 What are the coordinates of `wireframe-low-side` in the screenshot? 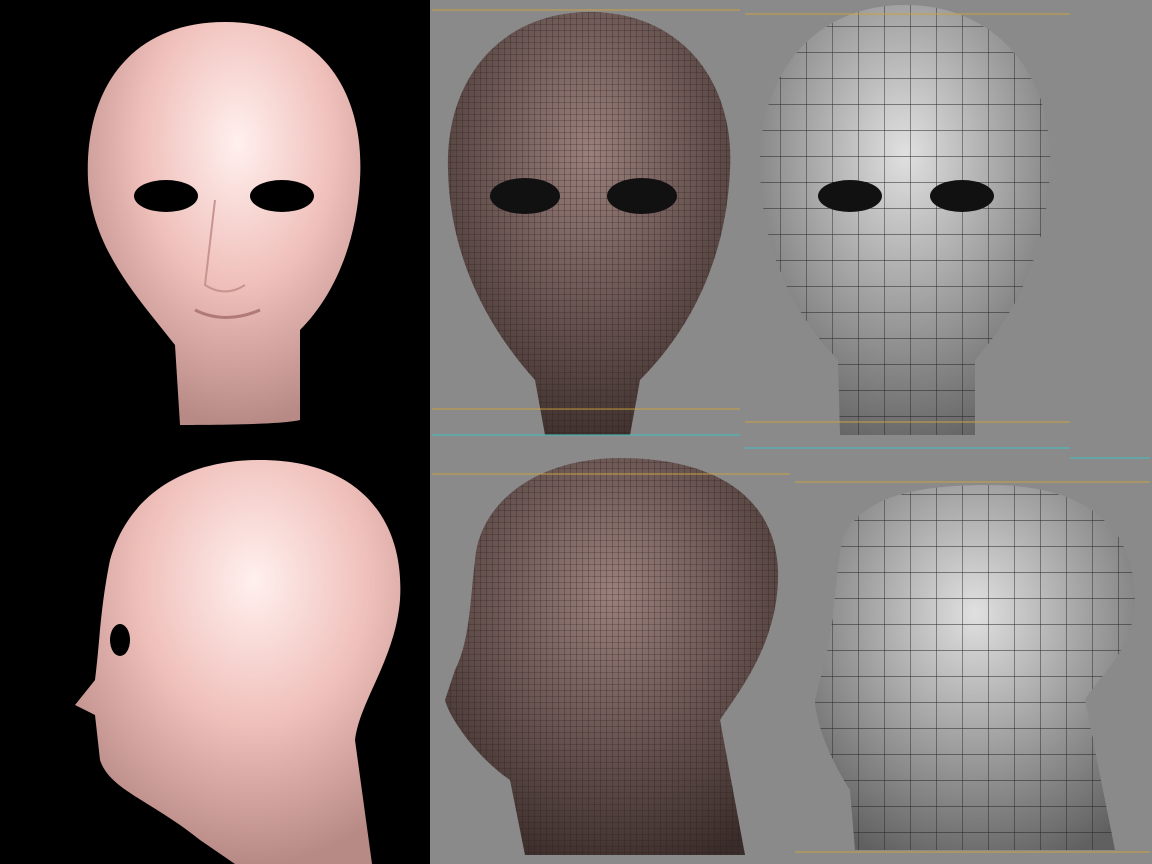 It's located at (975, 667).